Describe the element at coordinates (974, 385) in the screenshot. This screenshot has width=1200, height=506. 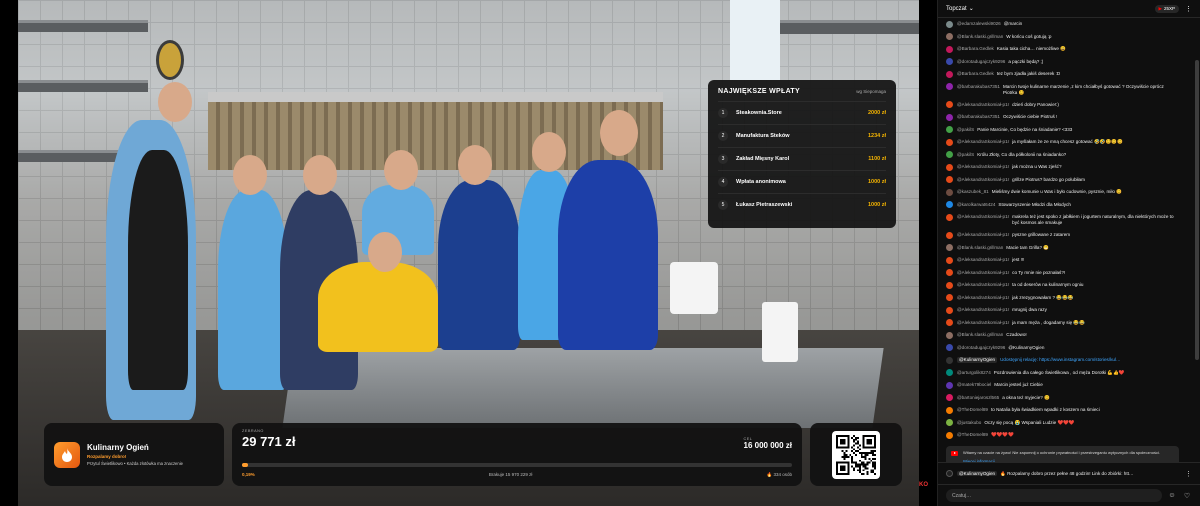
I see `chat-author: @matek79bociel` at that location.